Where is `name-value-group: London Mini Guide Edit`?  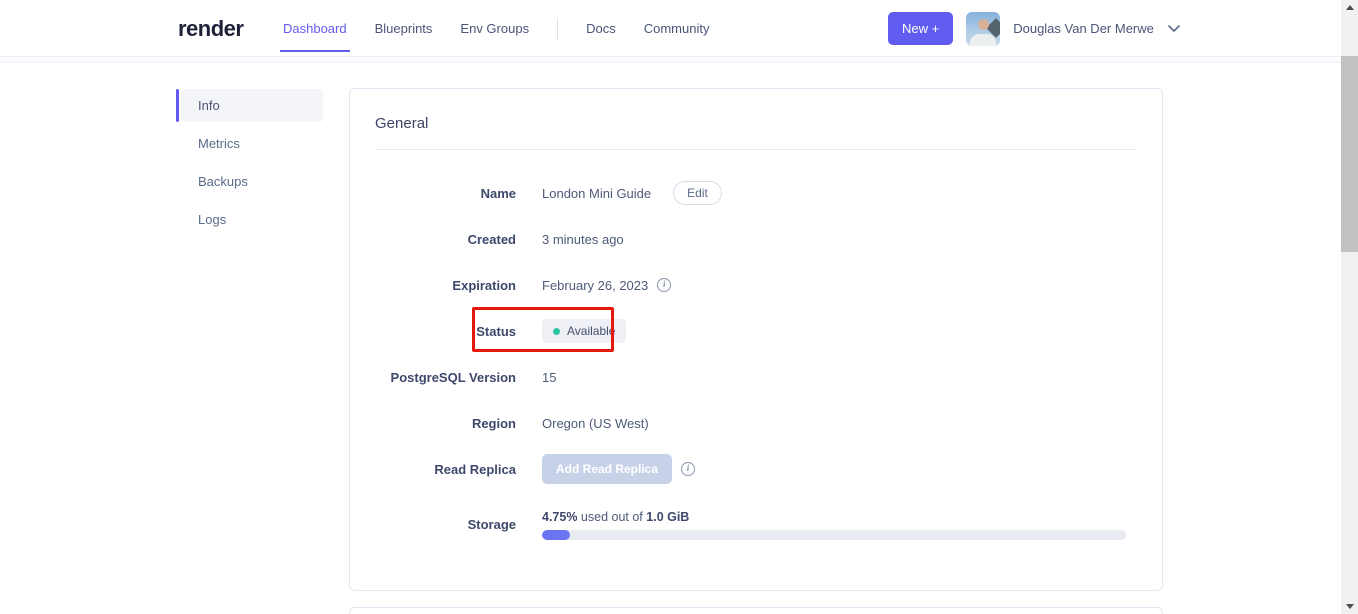
name-value-group: London Mini Guide Edit is located at coordinates (632, 193).